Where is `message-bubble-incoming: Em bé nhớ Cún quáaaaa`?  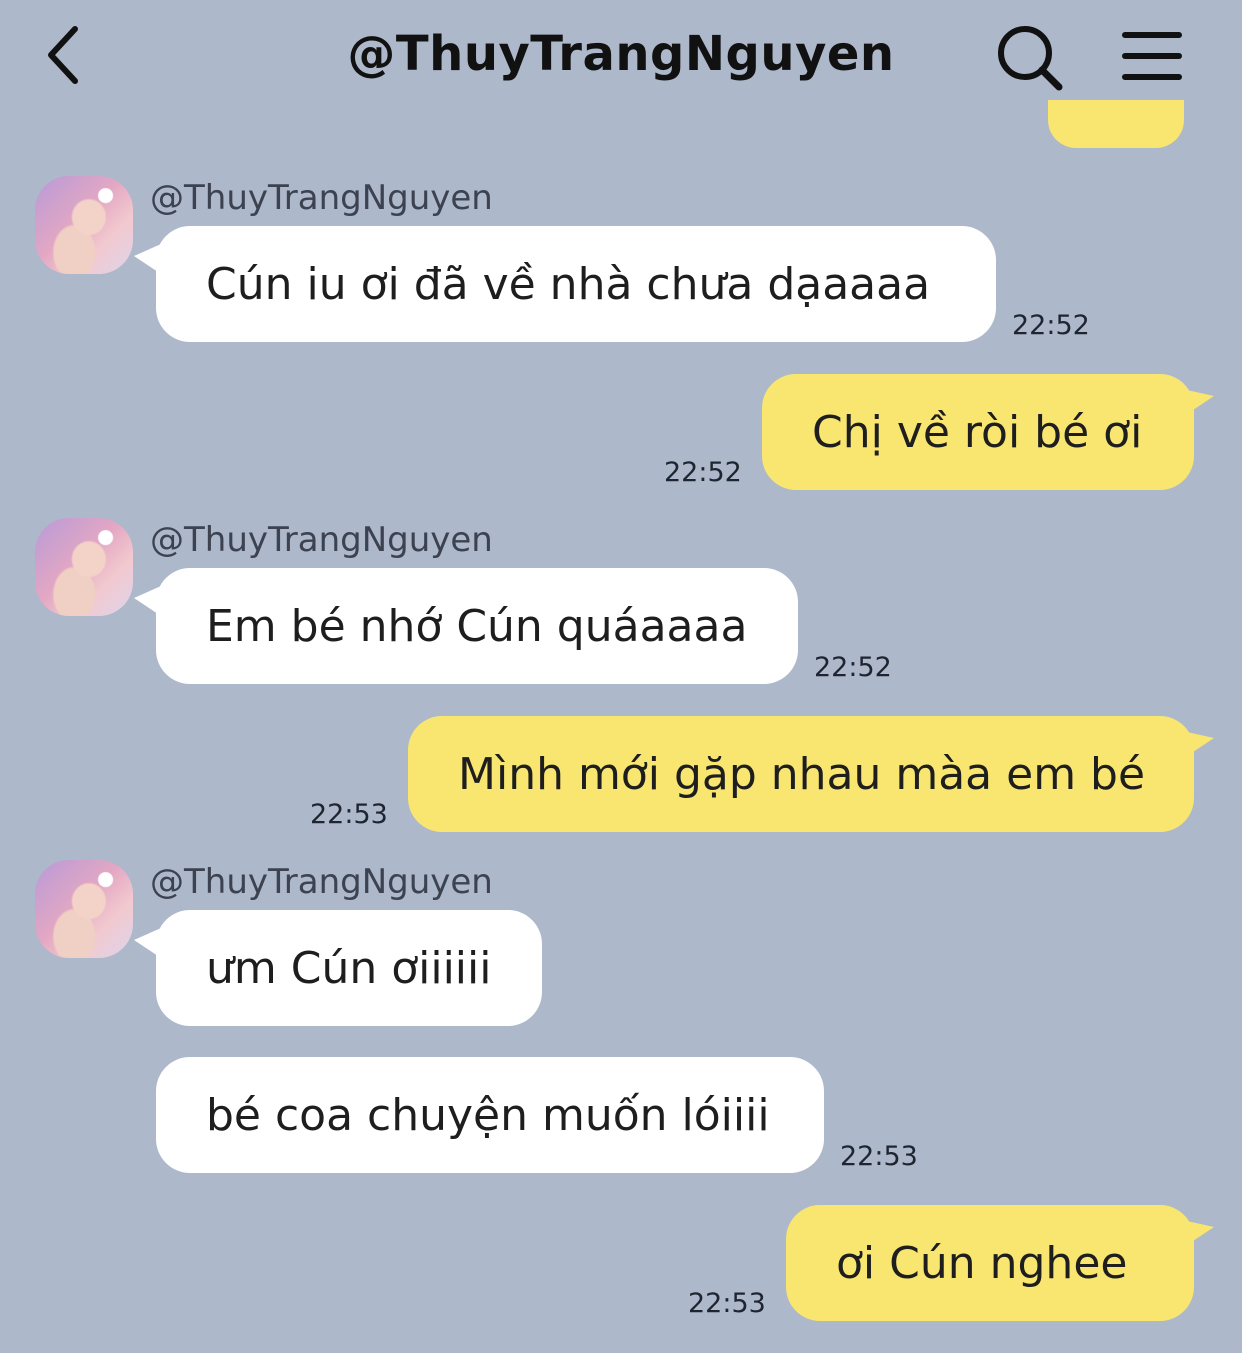
message-bubble-incoming: Em bé nhớ Cún quáaaaa is located at coordinates (466, 626).